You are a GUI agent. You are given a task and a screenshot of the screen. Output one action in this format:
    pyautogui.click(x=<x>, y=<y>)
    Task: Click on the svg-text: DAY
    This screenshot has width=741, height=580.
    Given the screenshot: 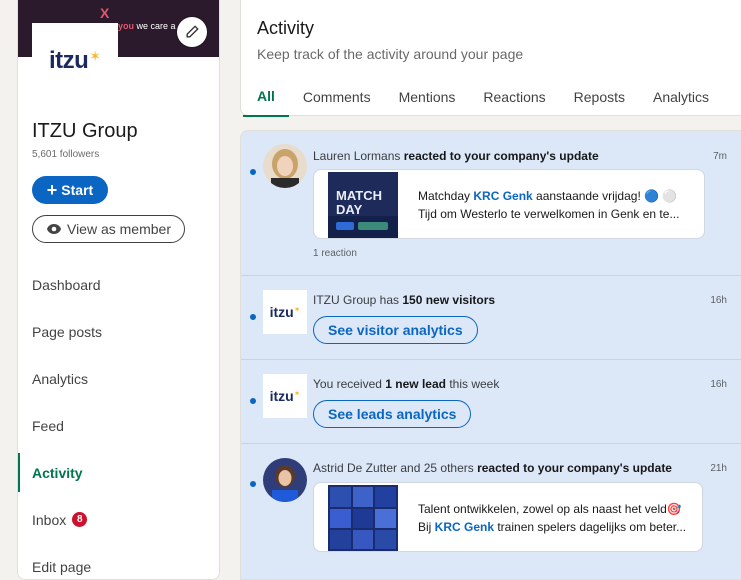 What is the action you would take?
    pyautogui.click(x=349, y=209)
    